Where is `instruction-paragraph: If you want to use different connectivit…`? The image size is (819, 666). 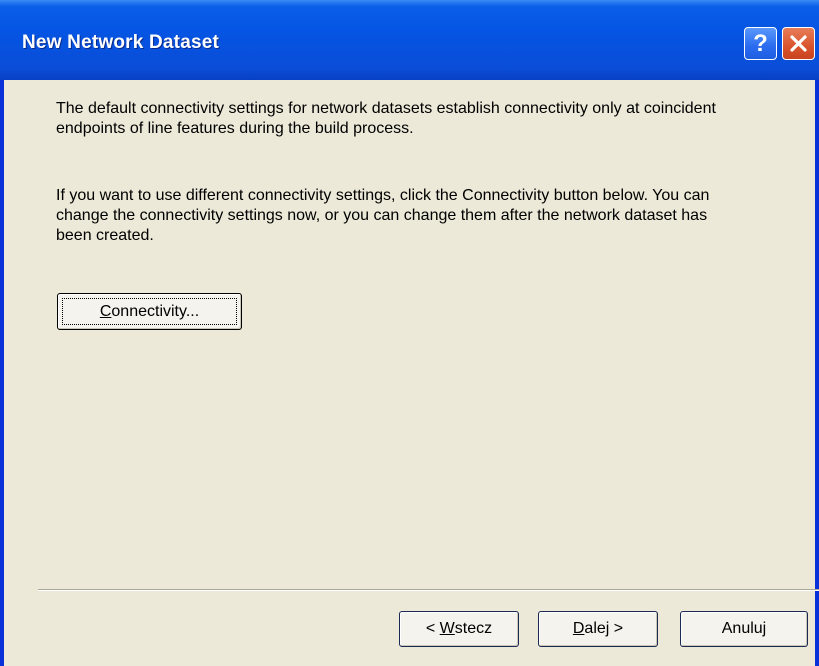
instruction-paragraph: If you want to use different connectivit… is located at coordinates (383, 215).